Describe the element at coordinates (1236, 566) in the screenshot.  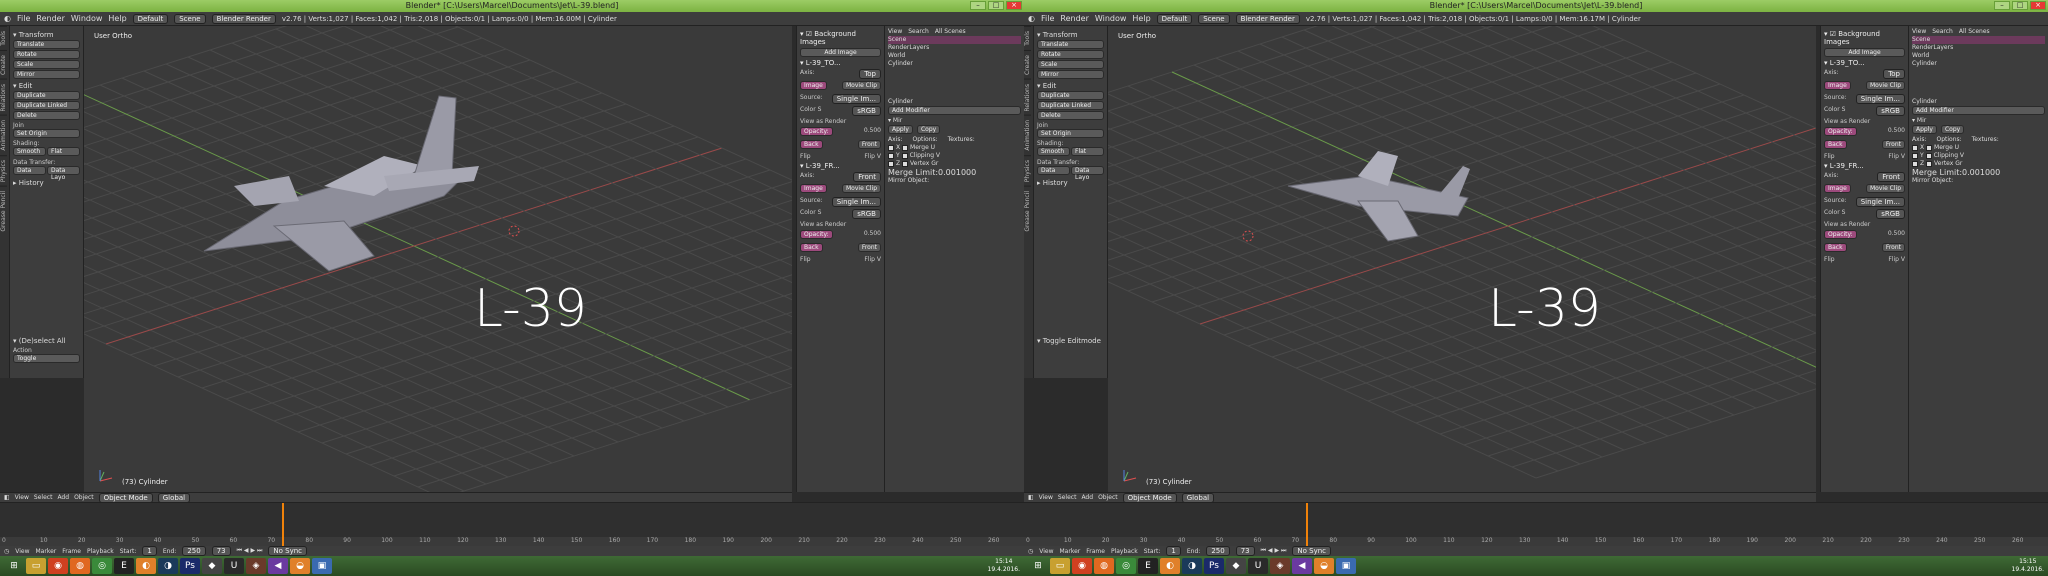
I see `unity-icon: ◆` at that location.